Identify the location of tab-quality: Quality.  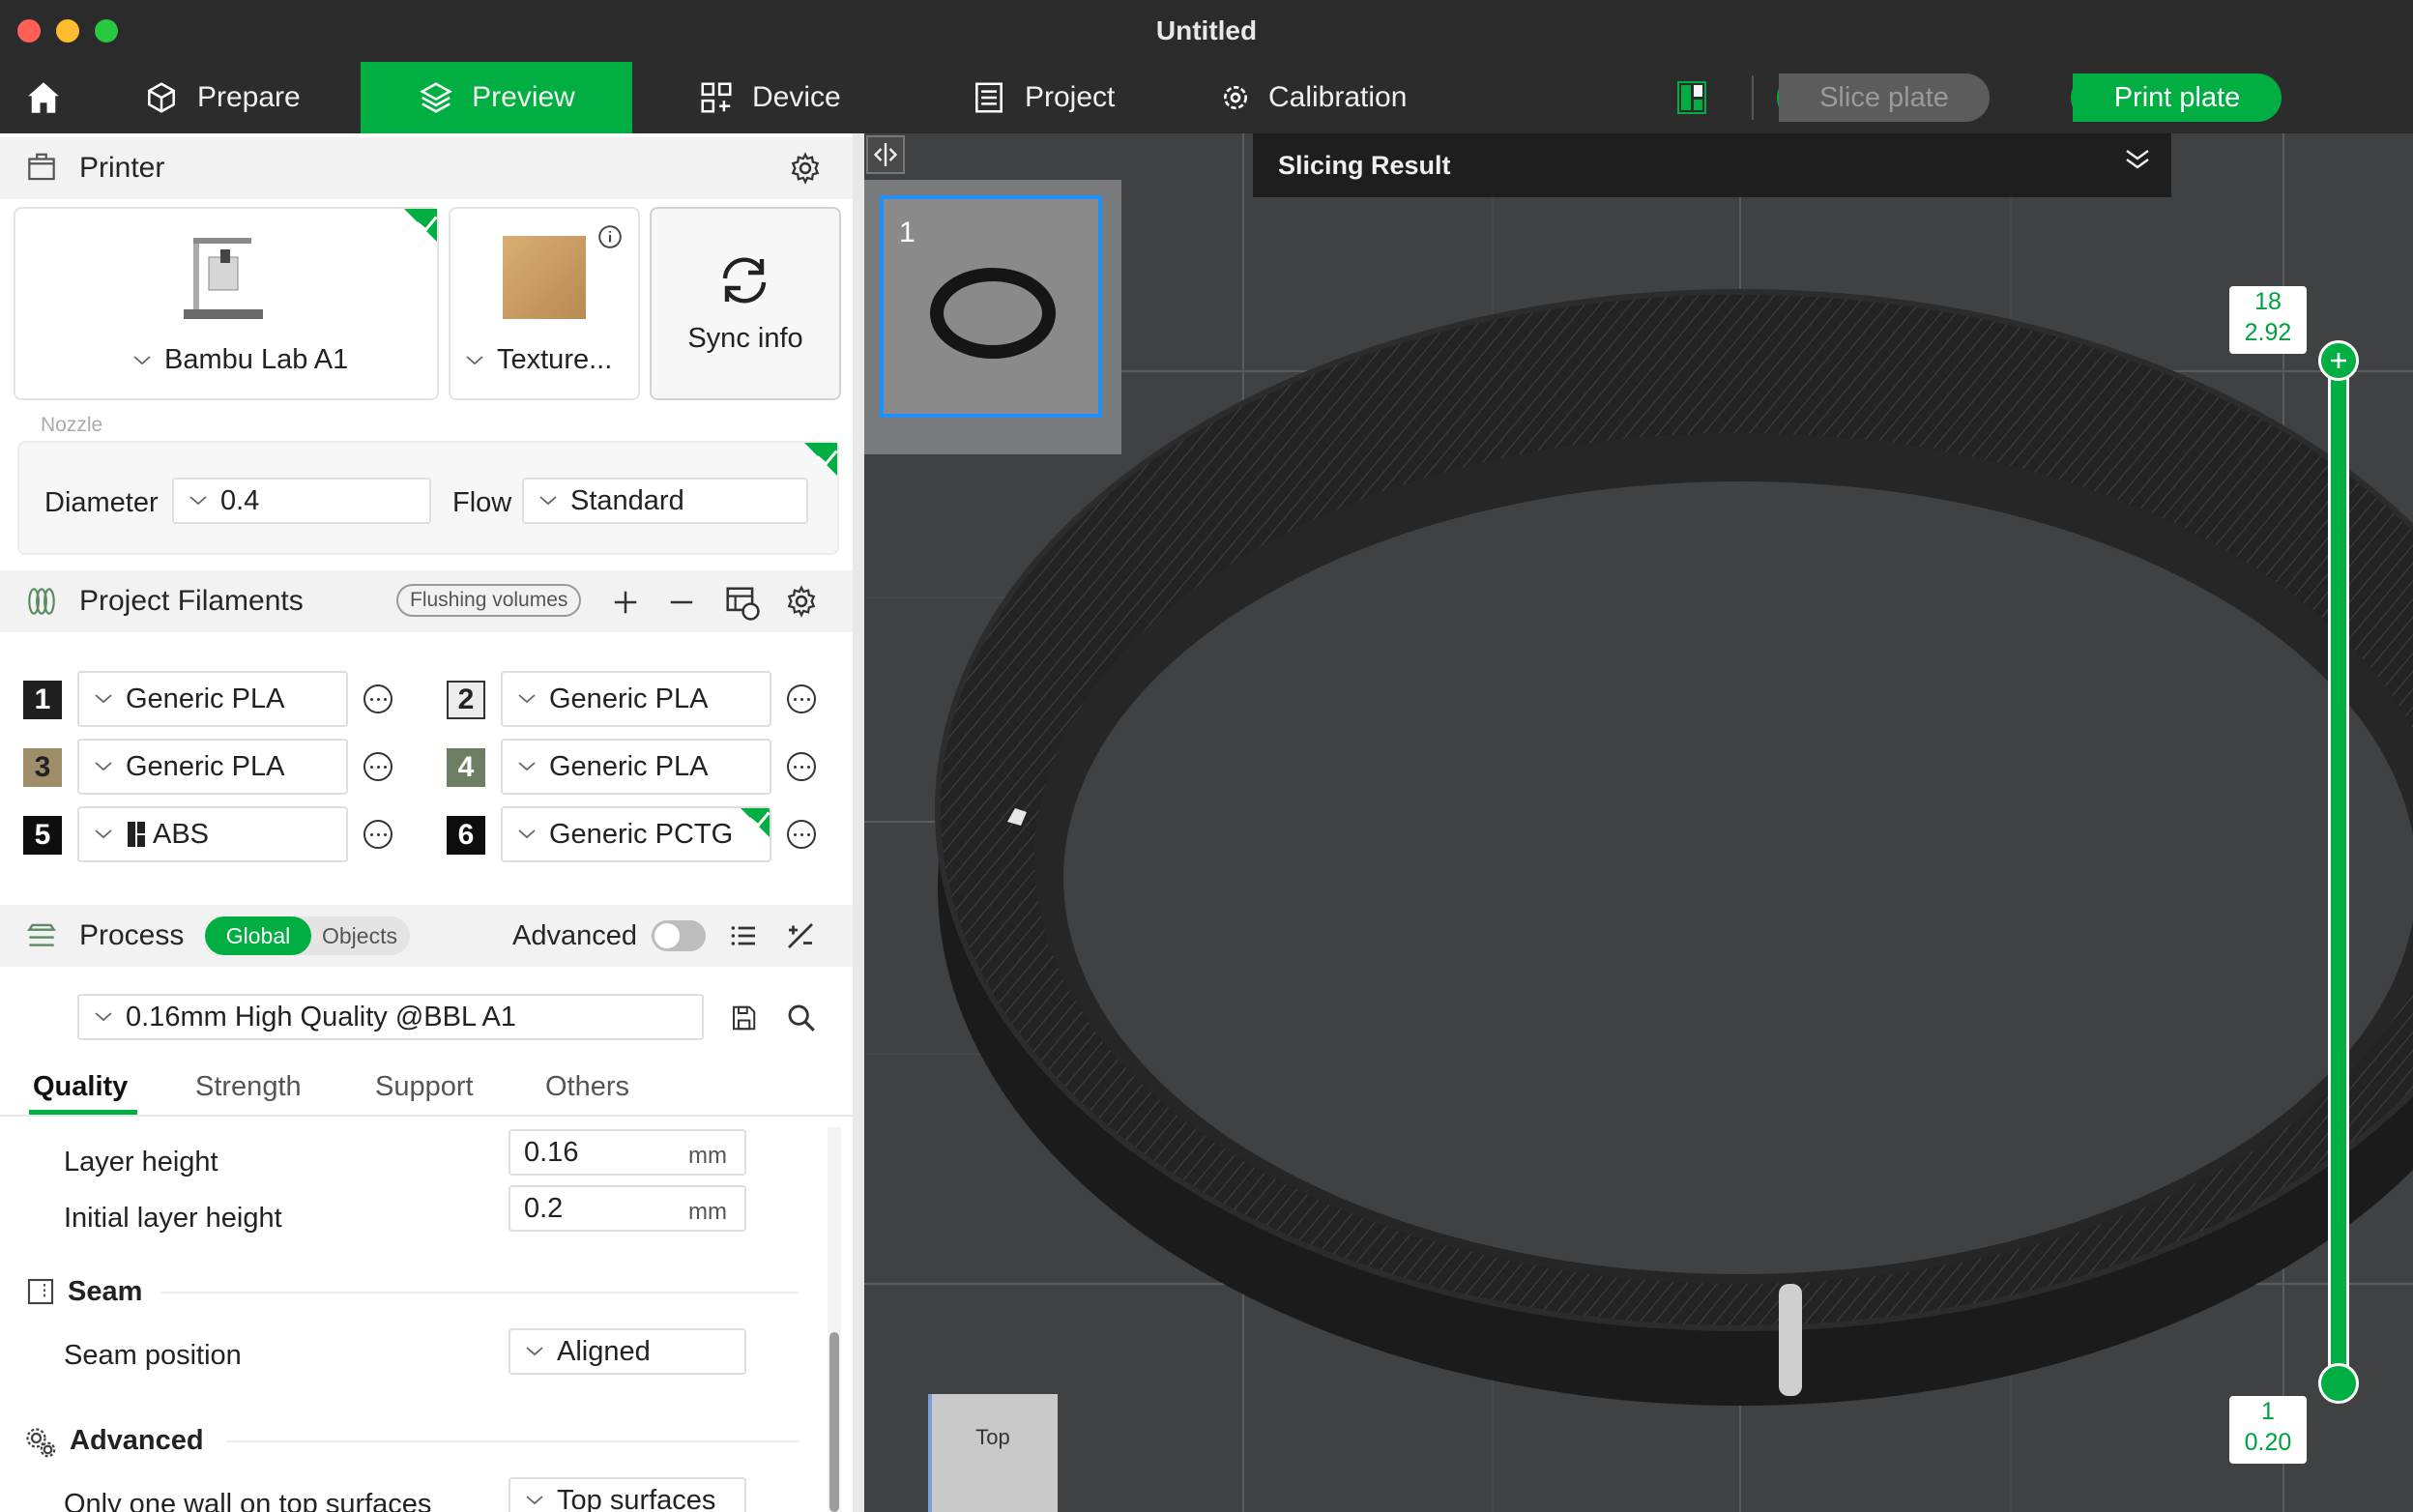
(80, 1087).